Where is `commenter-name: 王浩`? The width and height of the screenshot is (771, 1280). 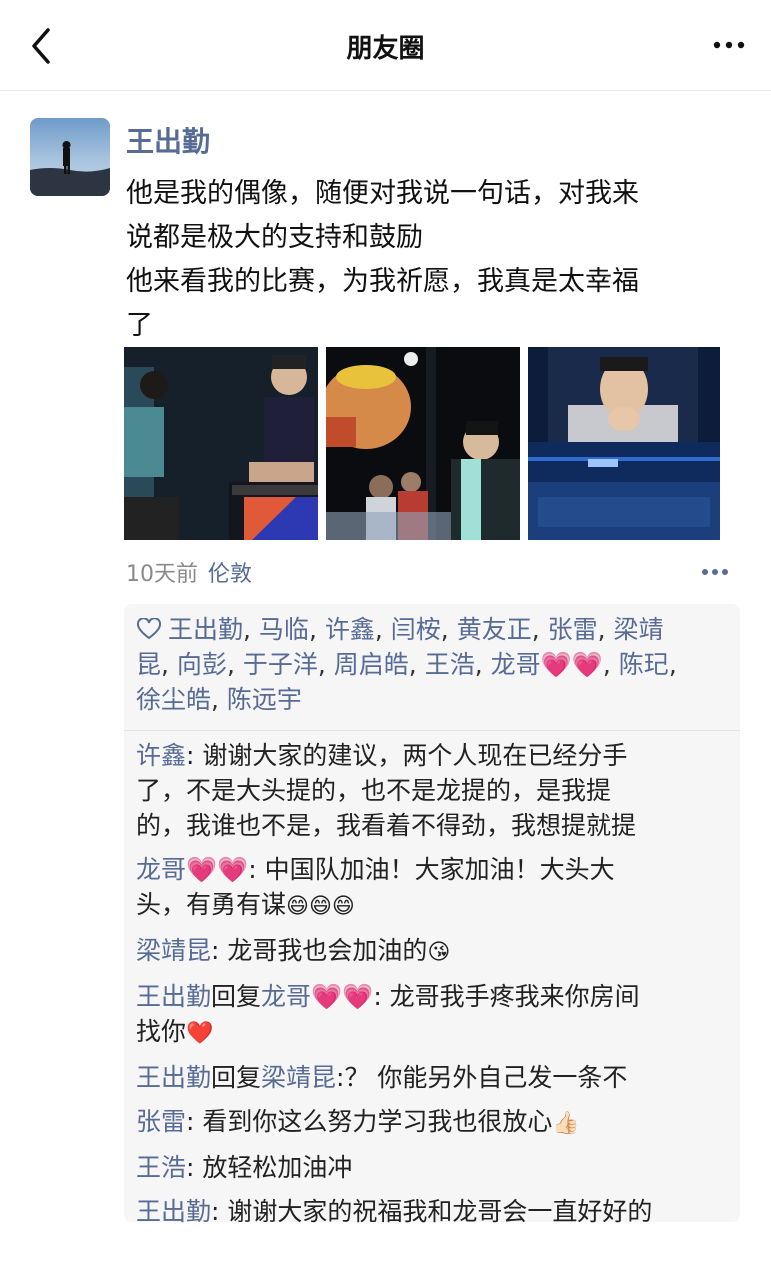 commenter-name: 王浩 is located at coordinates (161, 1167).